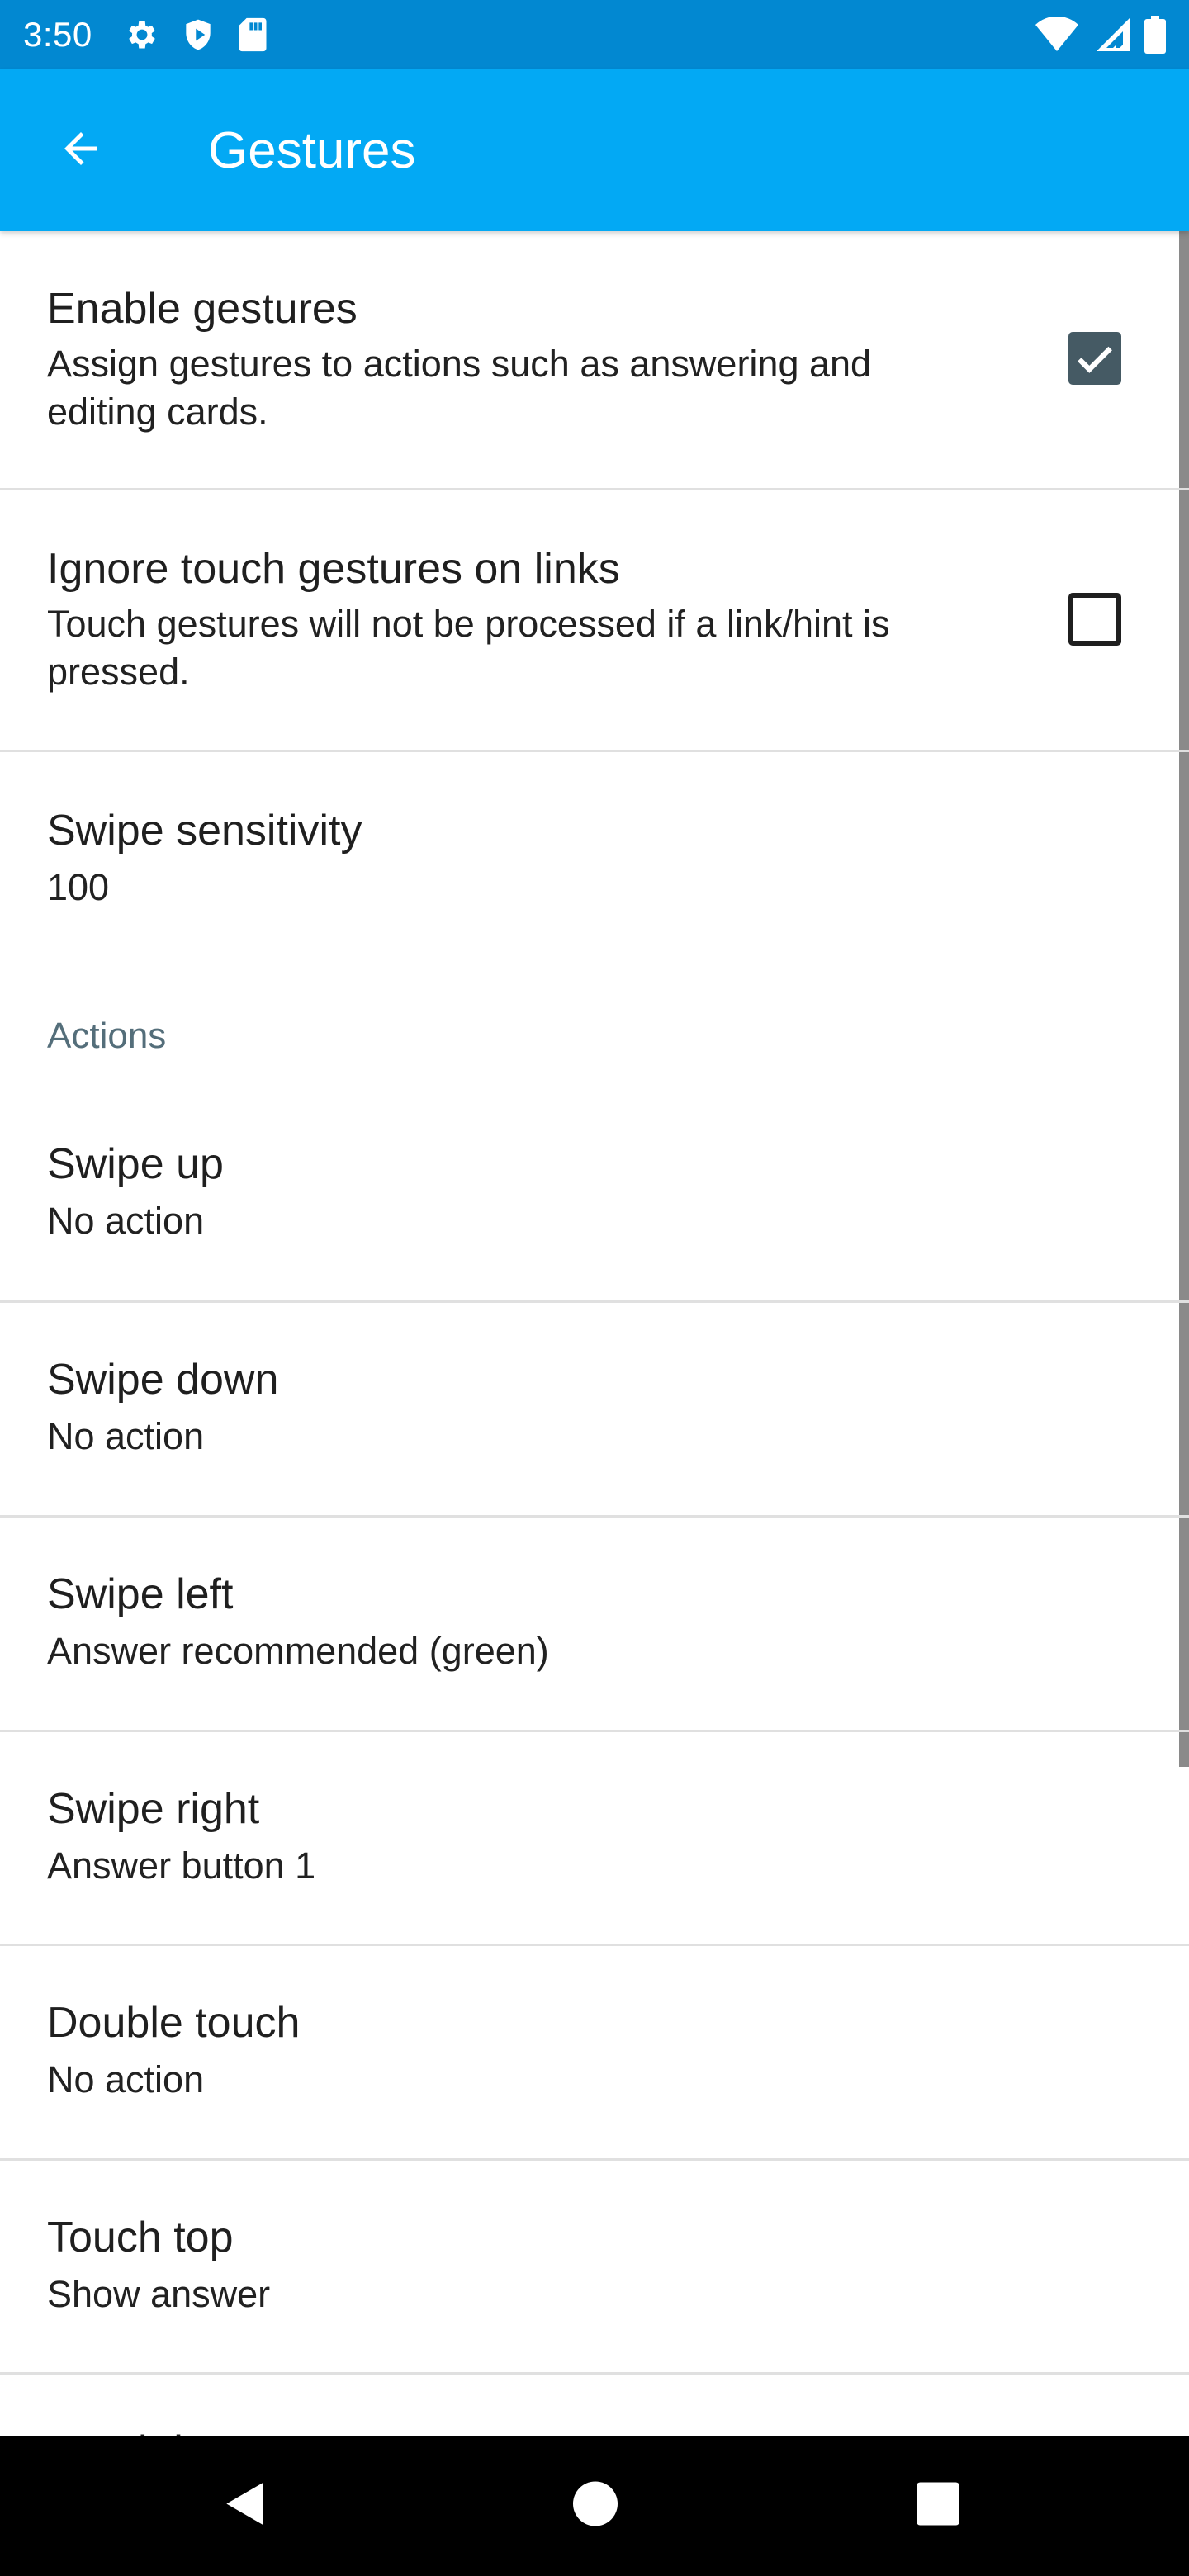 This screenshot has height=2576, width=1189. I want to click on swipe-sensitivity-pref: Swipe sensitivity 100, so click(594, 854).